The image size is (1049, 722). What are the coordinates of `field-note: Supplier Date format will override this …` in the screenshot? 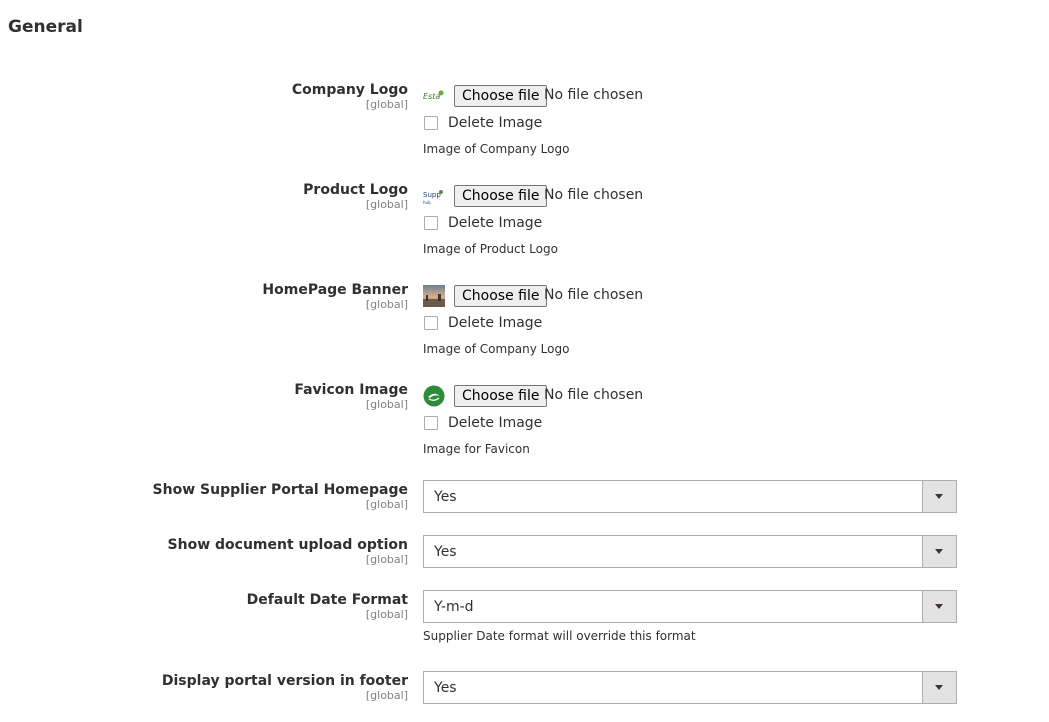 It's located at (559, 636).